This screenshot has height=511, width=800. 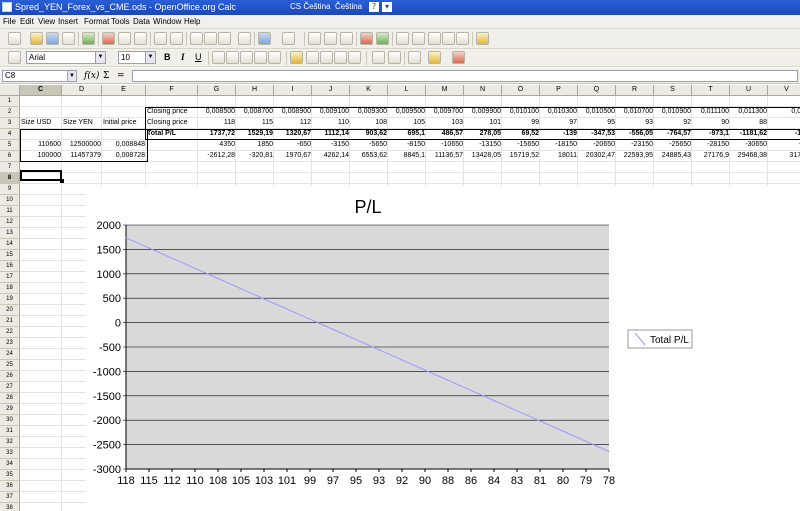 What do you see at coordinates (124, 145) in the screenshot?
I see `cell-e5: 0,008848` at bounding box center [124, 145].